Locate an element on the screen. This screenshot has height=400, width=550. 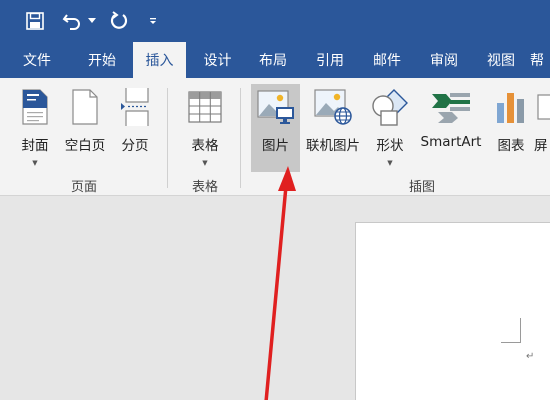
tab-references: 引用 is located at coordinates (330, 60).